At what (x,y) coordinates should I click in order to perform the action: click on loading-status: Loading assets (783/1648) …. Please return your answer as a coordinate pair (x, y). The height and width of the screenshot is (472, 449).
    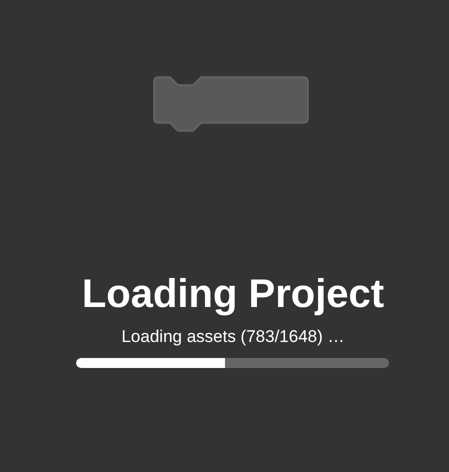
    Looking at the image, I should click on (233, 337).